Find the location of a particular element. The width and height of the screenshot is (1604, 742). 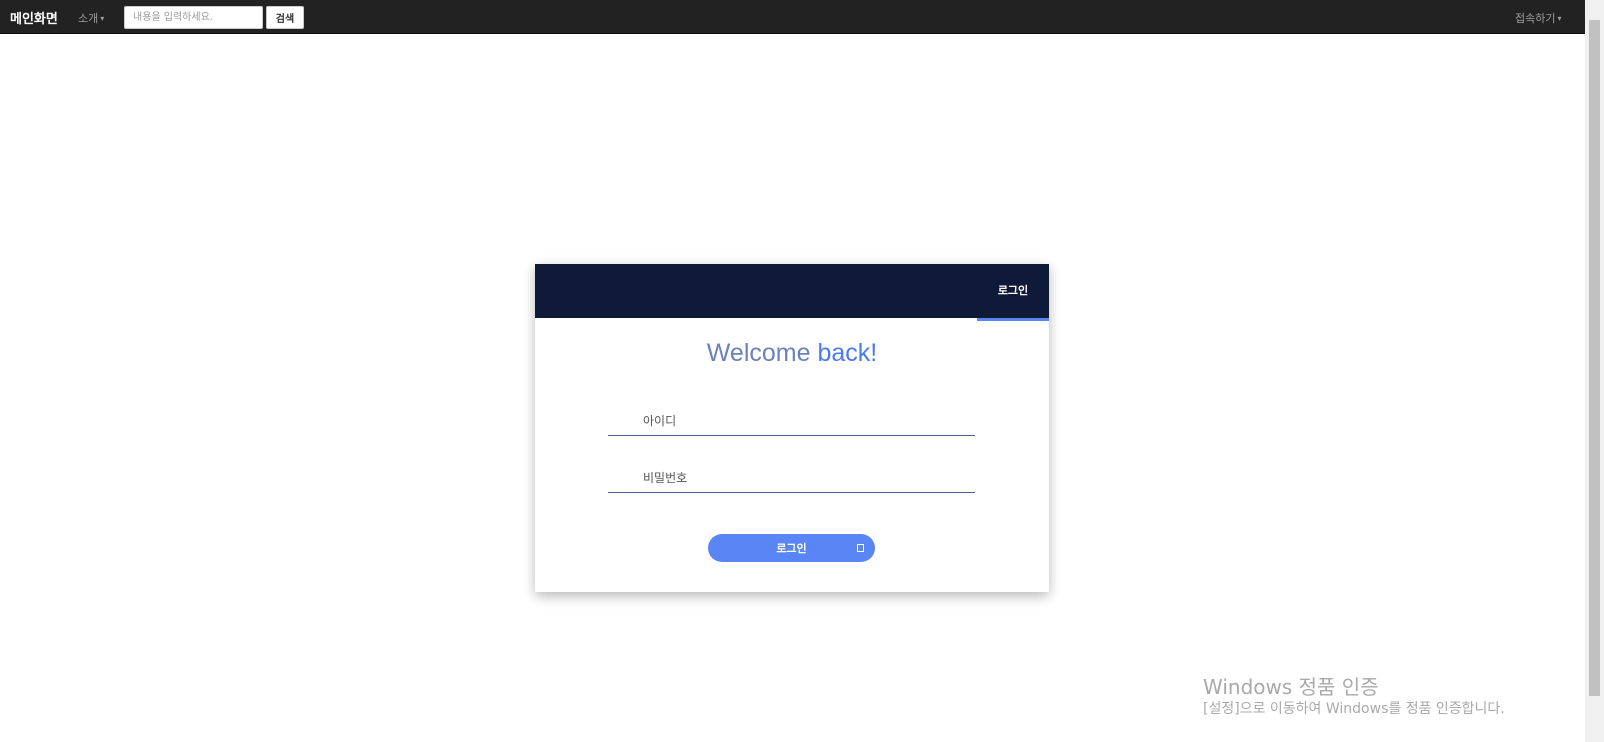

welcome-heading: Welcome back! is located at coordinates (792, 353).